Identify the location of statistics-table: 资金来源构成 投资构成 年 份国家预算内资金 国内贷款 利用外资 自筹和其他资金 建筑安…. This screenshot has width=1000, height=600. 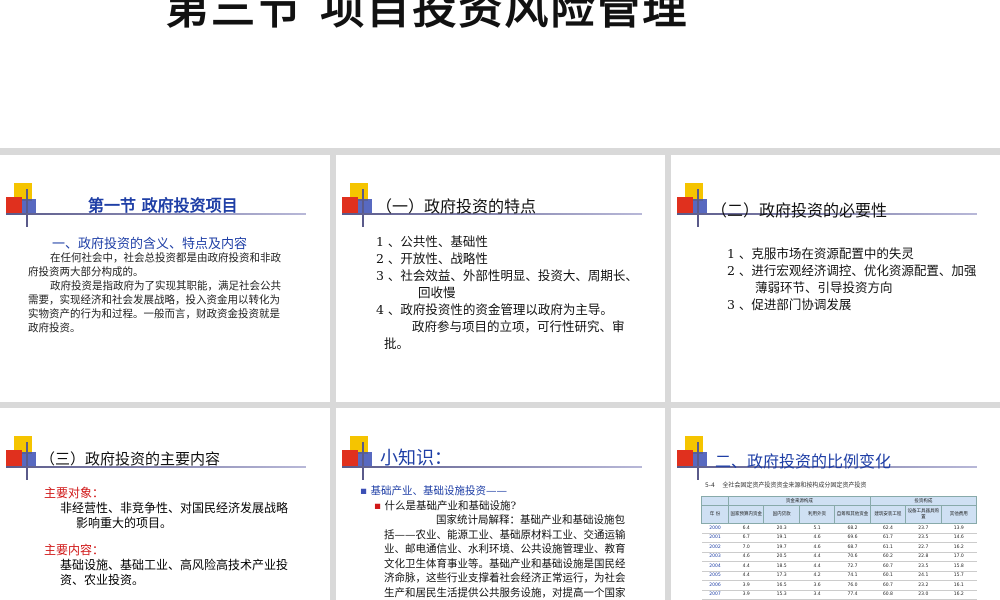
(839, 548).